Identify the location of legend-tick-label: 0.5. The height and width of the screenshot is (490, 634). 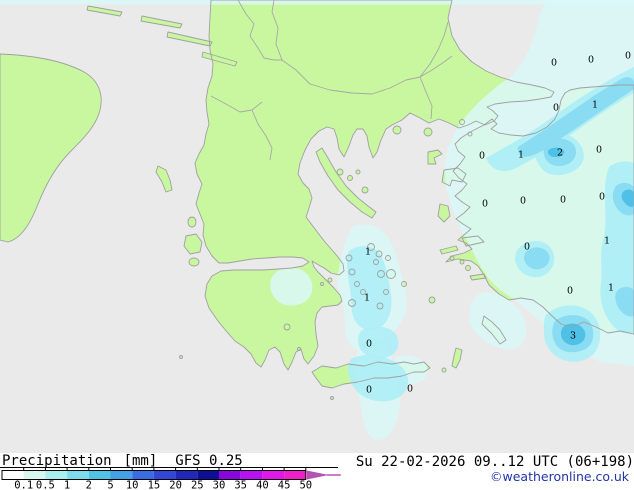
(45, 485).